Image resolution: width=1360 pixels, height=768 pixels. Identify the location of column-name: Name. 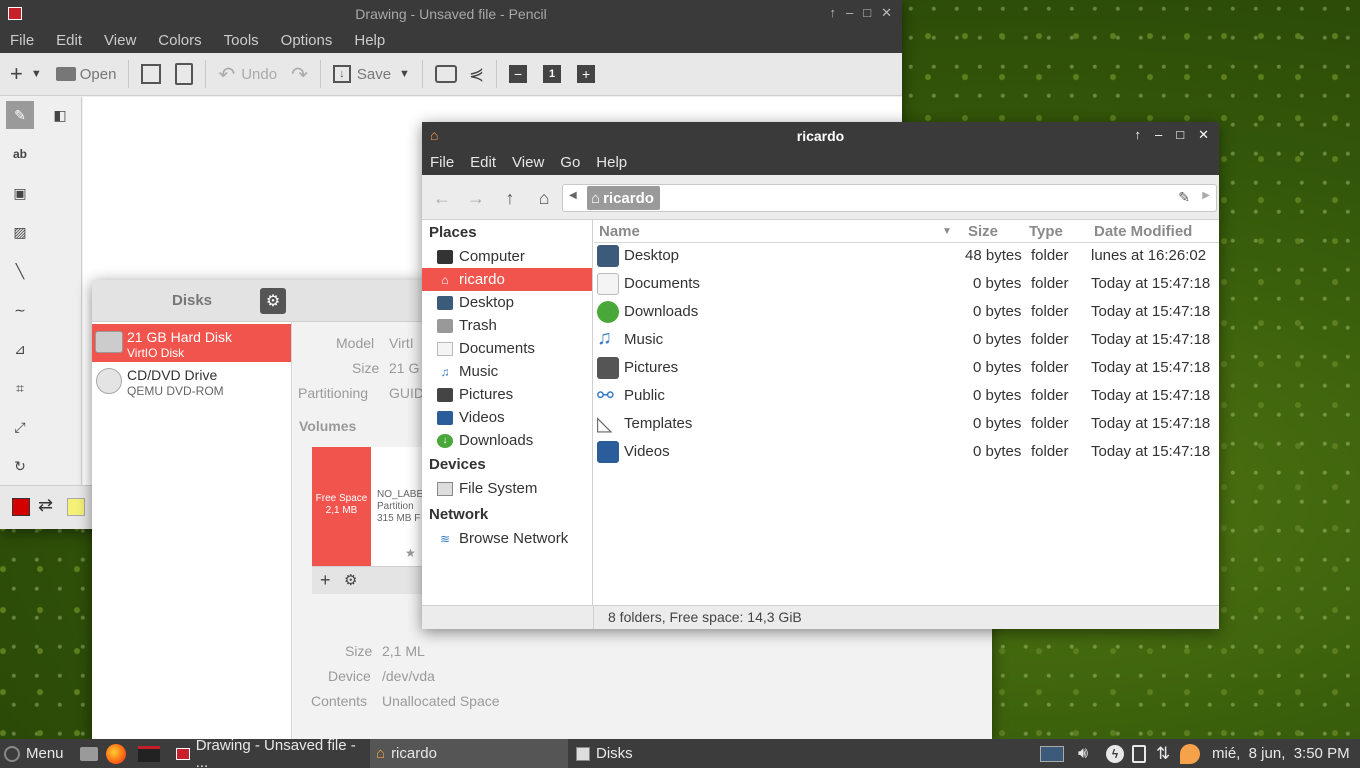
(619, 231).